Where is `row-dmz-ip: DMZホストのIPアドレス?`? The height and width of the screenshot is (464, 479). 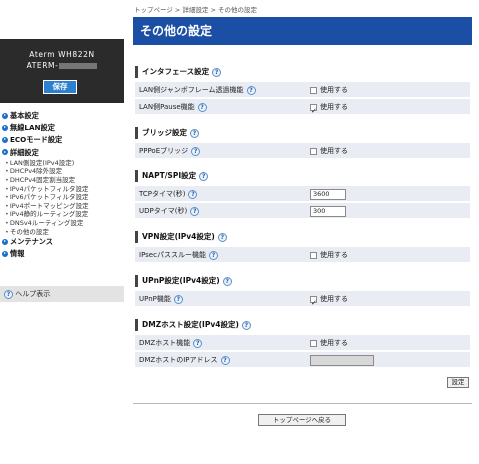 row-dmz-ip: DMZホストのIPアドレス? is located at coordinates (302, 360).